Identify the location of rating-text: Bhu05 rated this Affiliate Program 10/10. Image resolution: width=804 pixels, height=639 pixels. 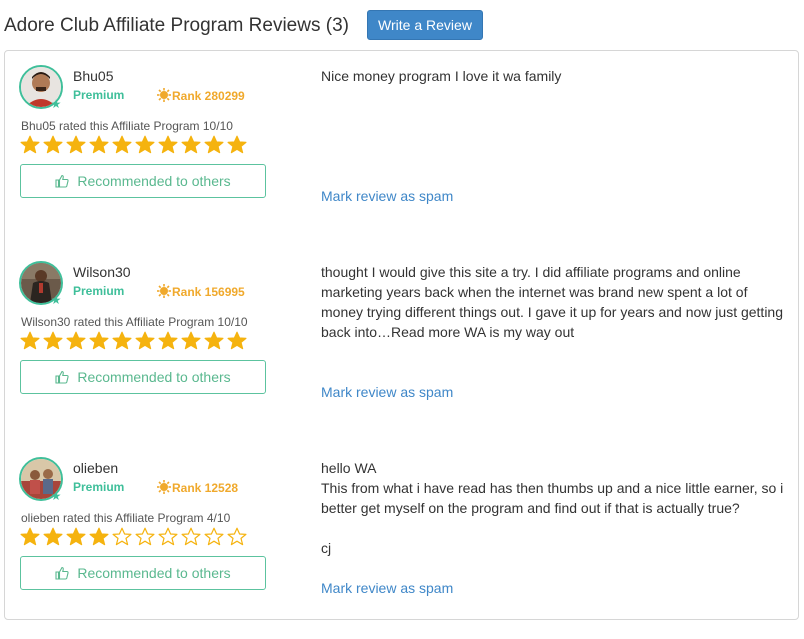
(127, 126).